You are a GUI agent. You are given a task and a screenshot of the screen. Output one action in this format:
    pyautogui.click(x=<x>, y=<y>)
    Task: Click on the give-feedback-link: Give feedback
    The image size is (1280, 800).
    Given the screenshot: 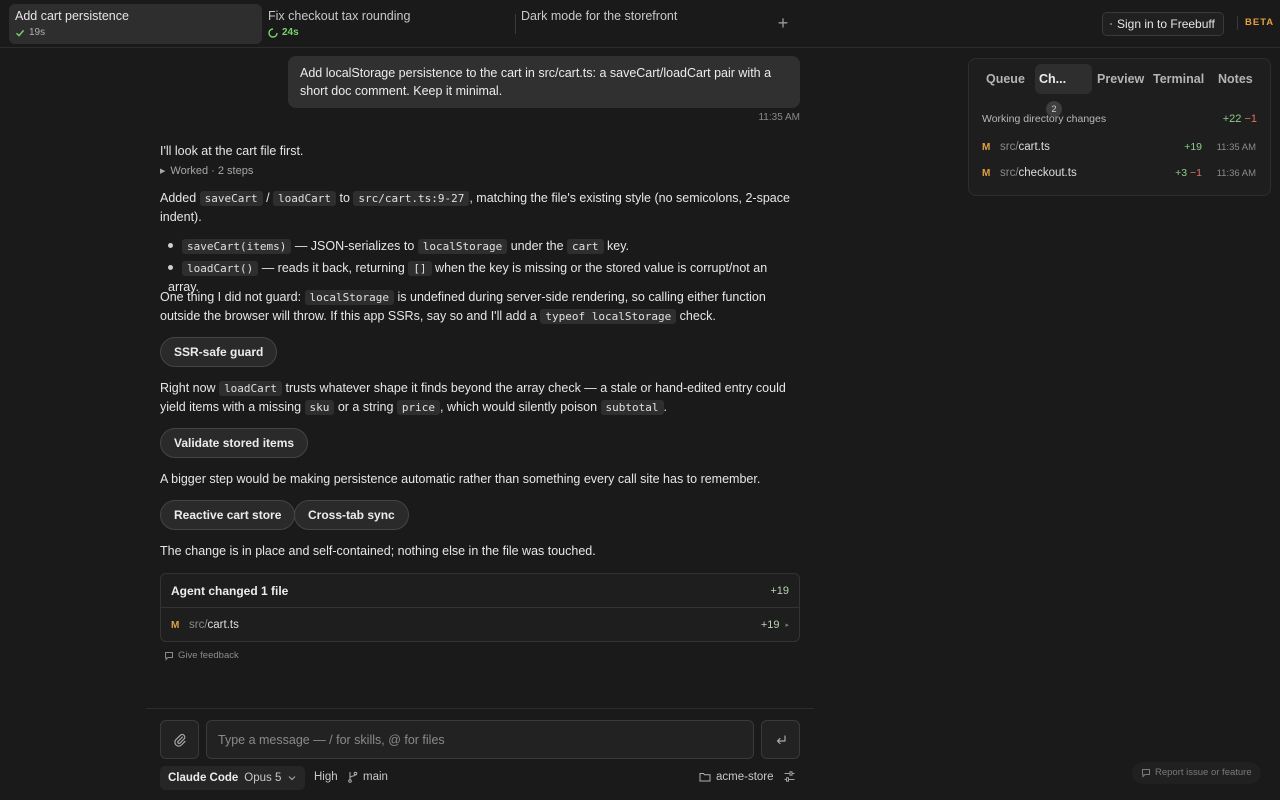 What is the action you would take?
    pyautogui.click(x=201, y=655)
    